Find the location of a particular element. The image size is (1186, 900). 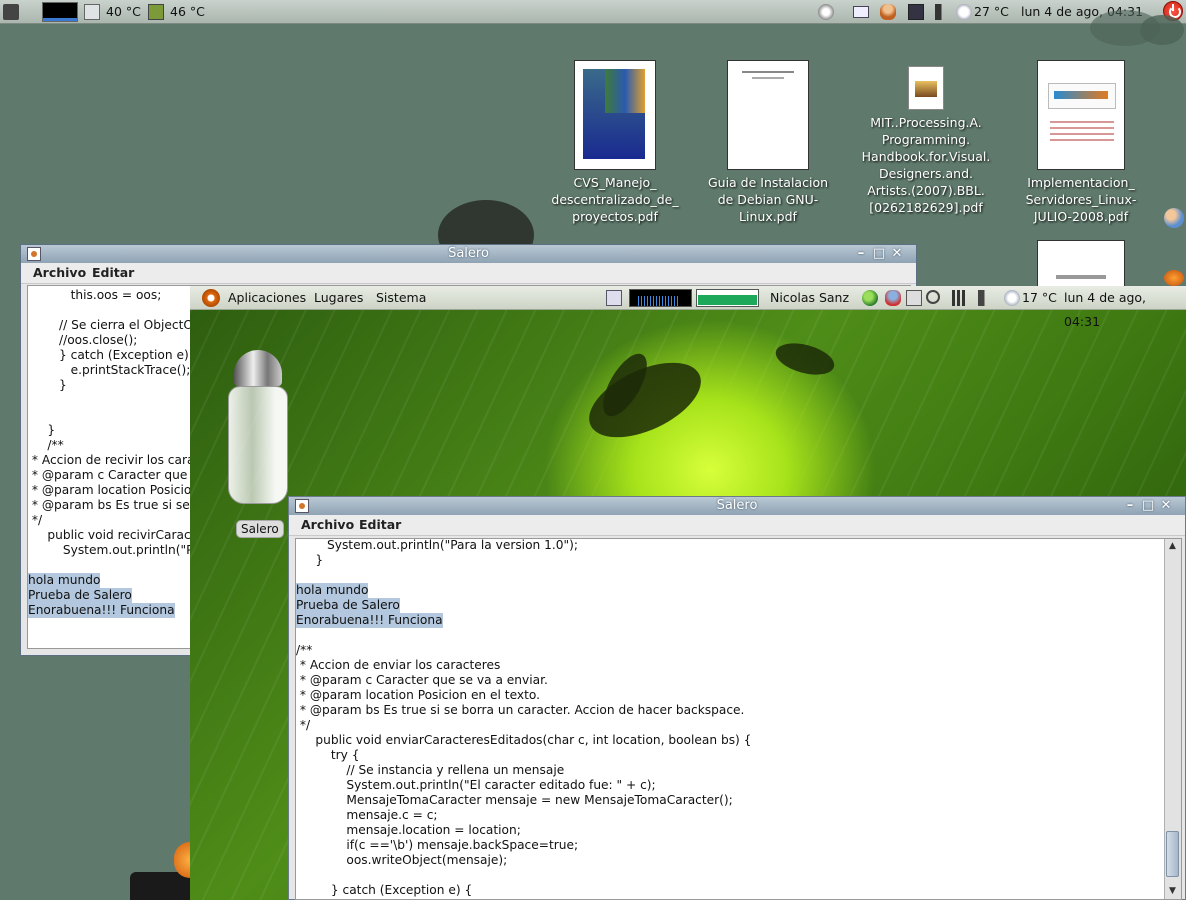

cpu-temp-value: 40 °C is located at coordinates (123, 11).